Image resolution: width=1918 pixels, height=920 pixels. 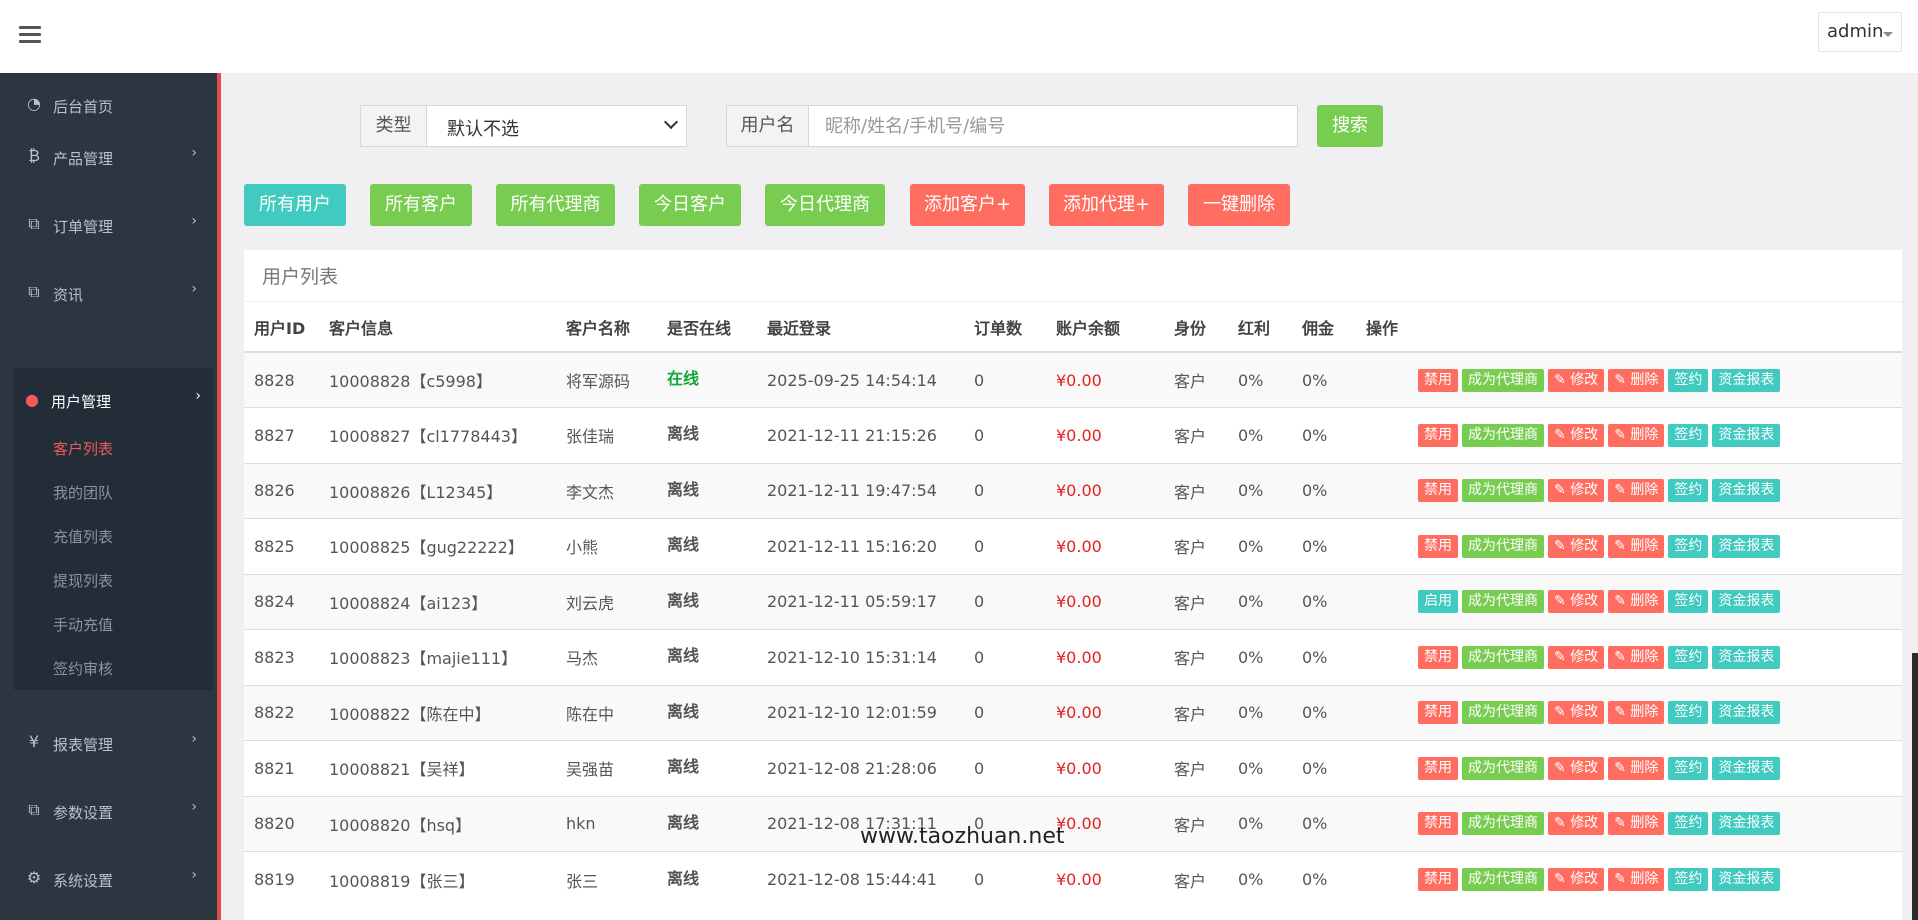 What do you see at coordinates (108, 879) in the screenshot?
I see `sidebar-item-b2: ⚙ 系统设置 ›` at bounding box center [108, 879].